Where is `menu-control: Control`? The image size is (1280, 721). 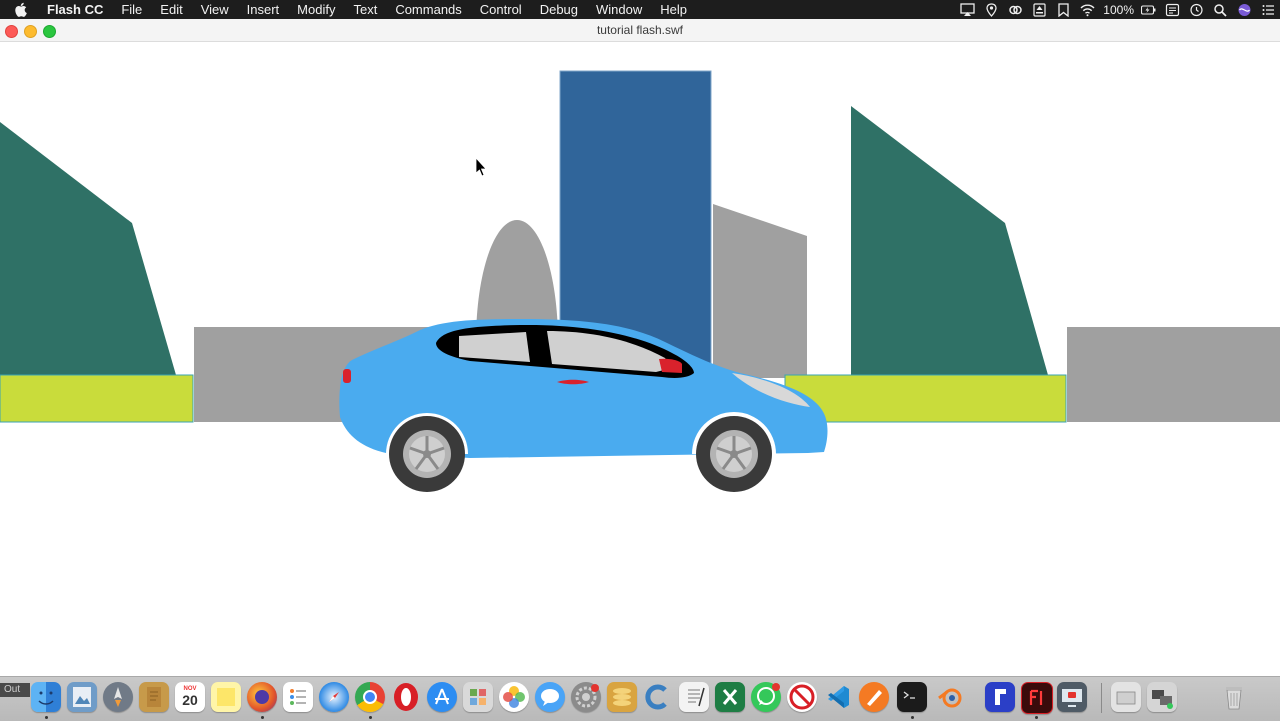
menu-control: Control is located at coordinates (501, 9).